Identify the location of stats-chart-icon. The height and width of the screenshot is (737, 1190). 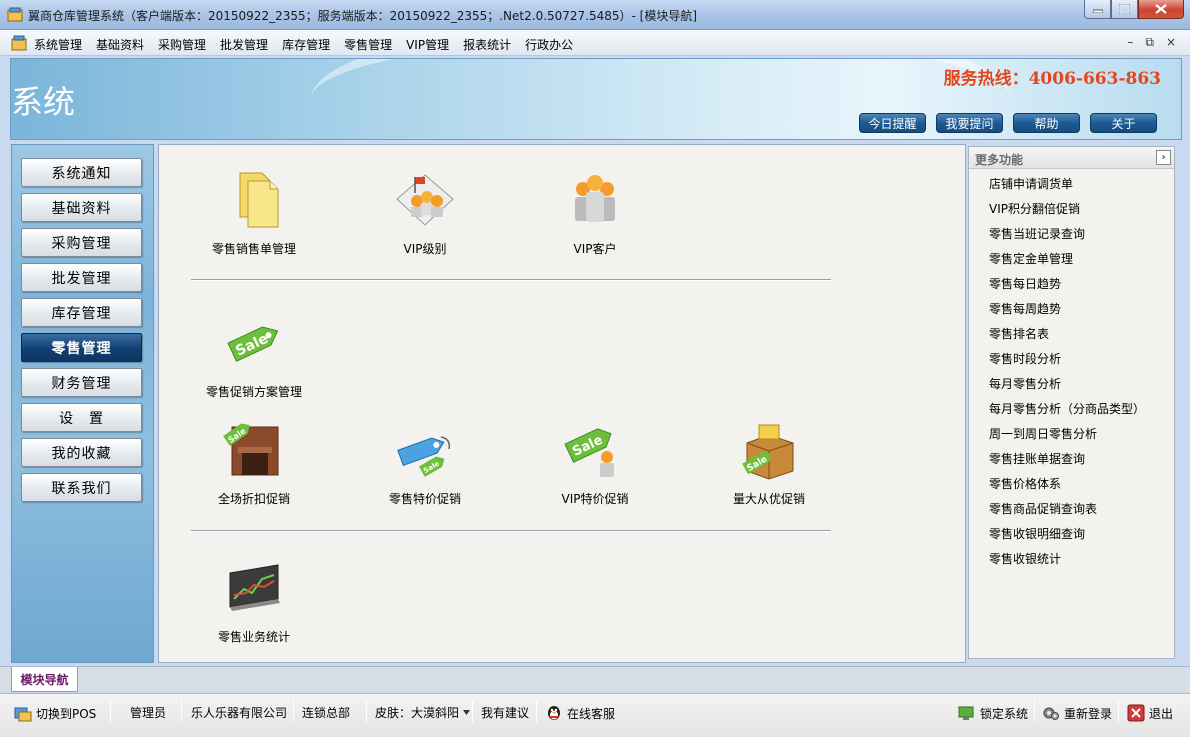
(254, 587).